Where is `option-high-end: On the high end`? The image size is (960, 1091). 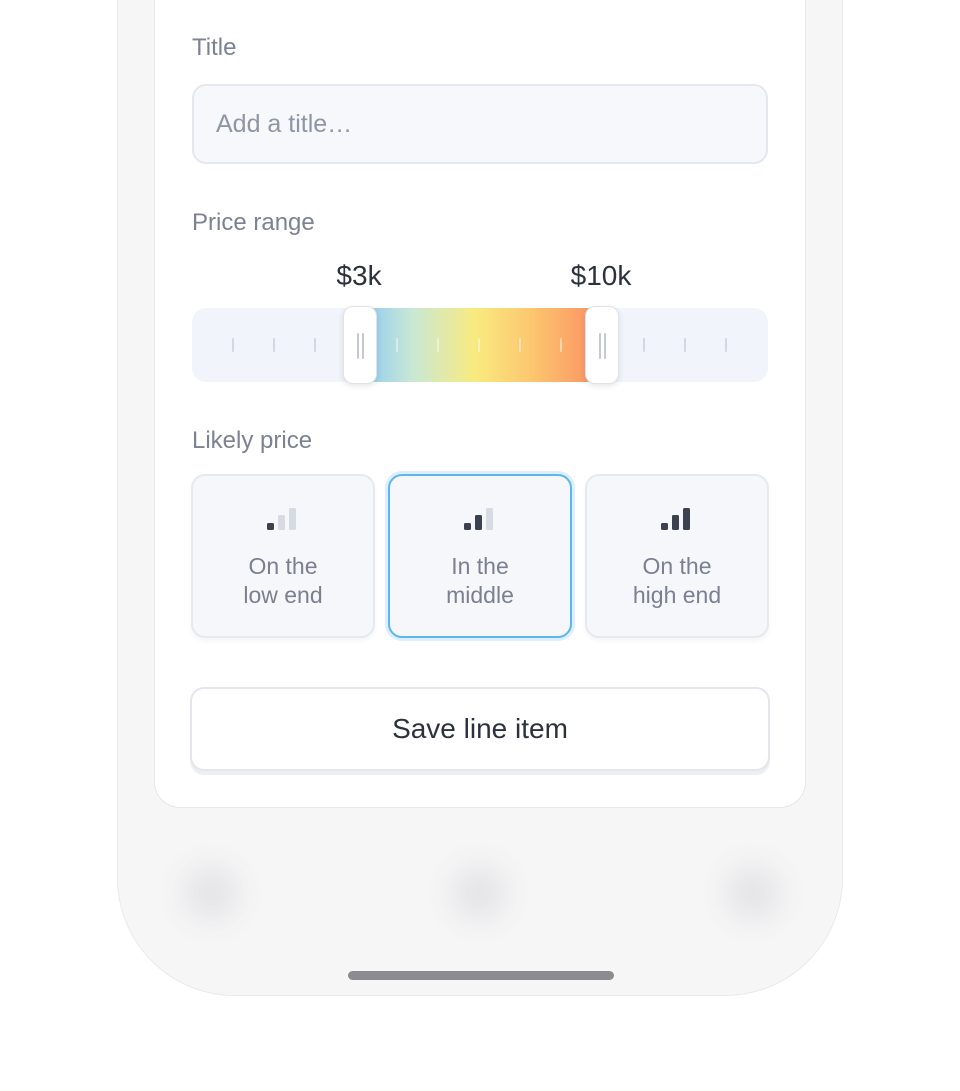
option-high-end: On the high end is located at coordinates (677, 556).